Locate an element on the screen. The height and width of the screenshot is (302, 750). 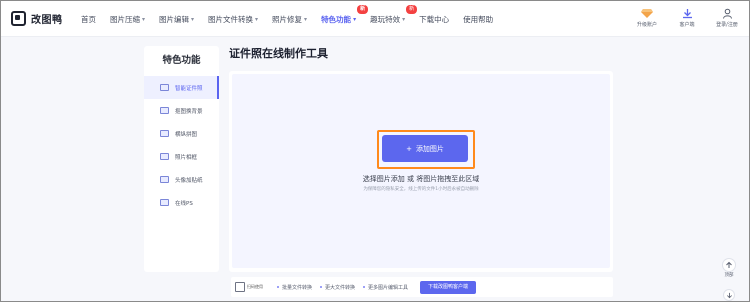
nav-item-special-features: 特色功能 ▾ 新 is located at coordinates (345, 14).